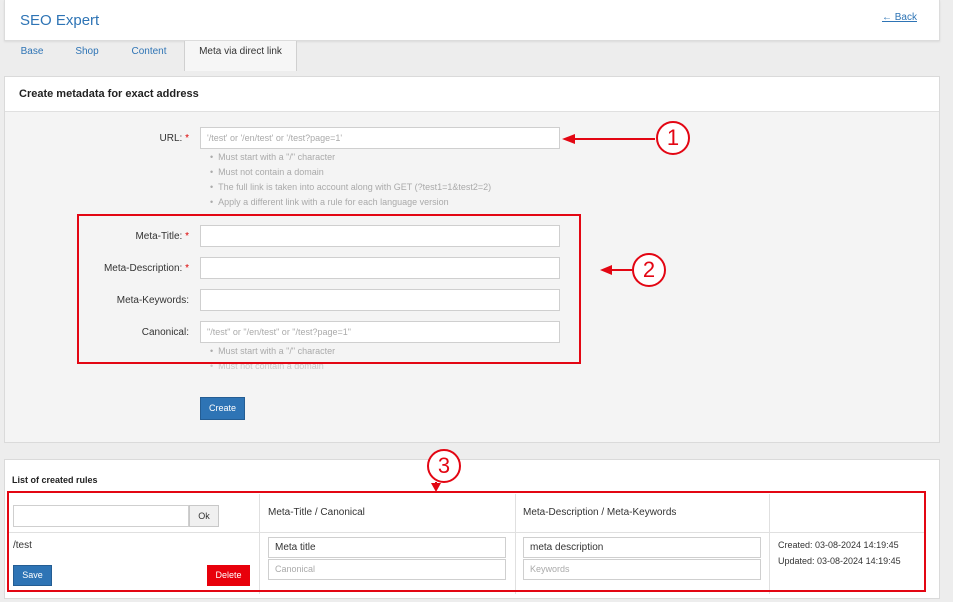 The height and width of the screenshot is (602, 953). What do you see at coordinates (649, 270) in the screenshot?
I see `callout-marker-2: 2` at bounding box center [649, 270].